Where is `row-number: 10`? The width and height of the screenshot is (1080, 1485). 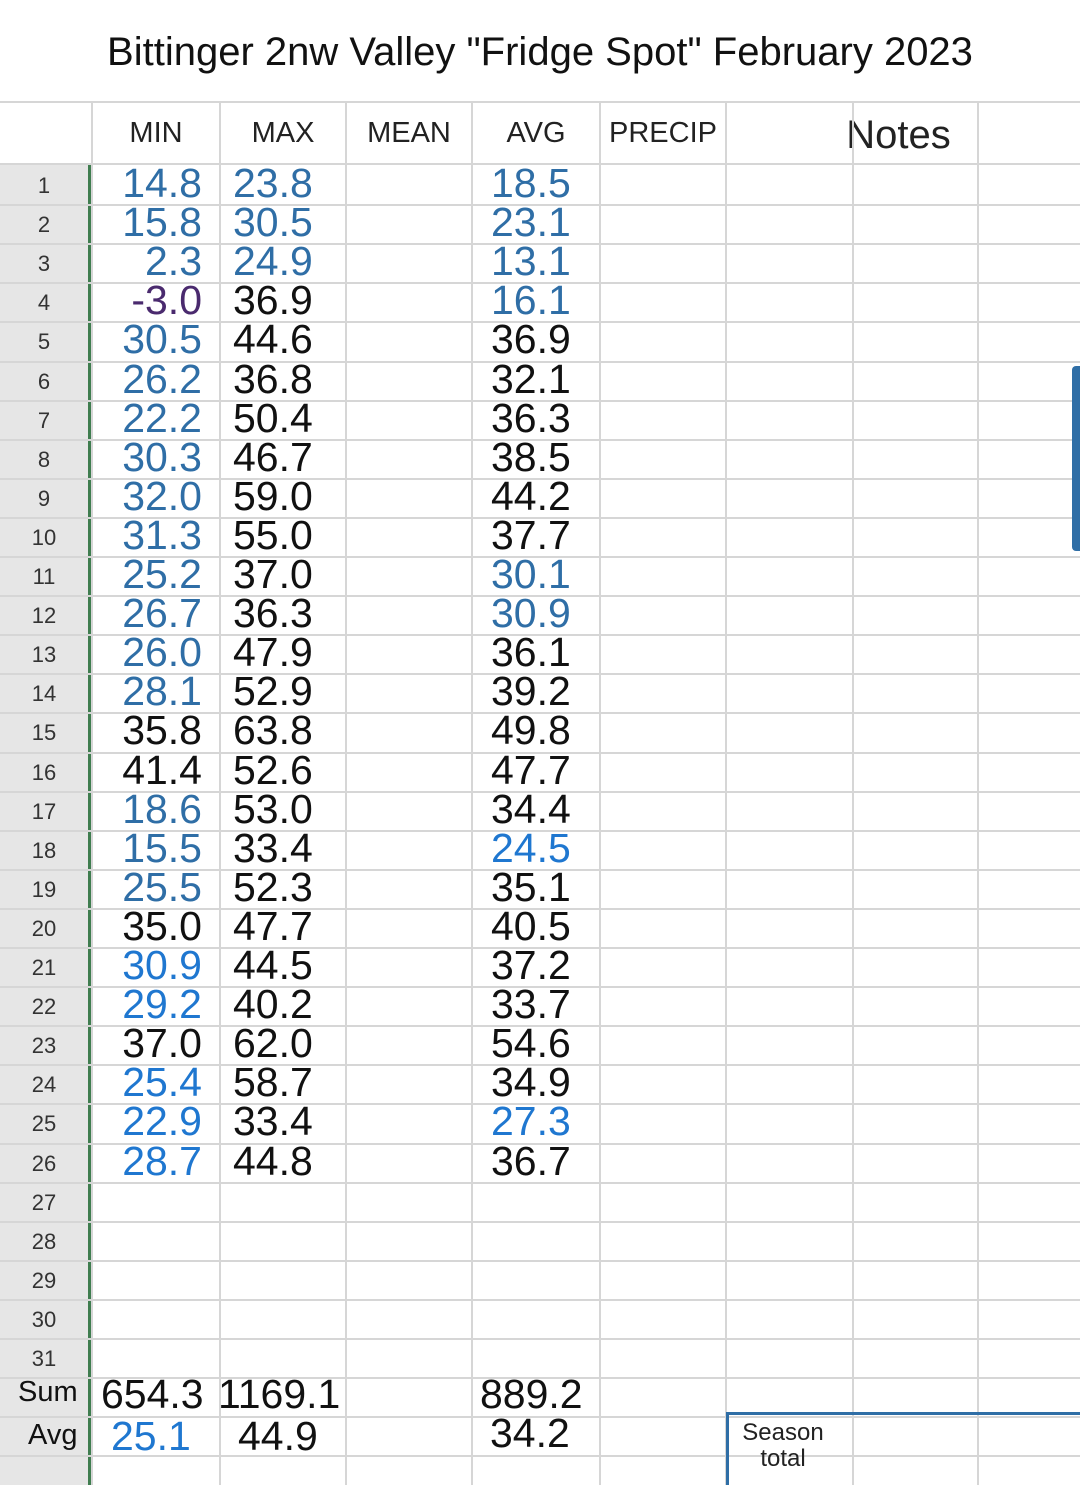
row-number: 10 is located at coordinates (44, 538).